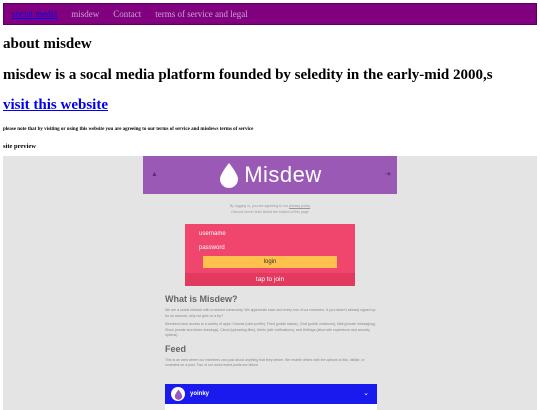 This screenshot has width=540, height=410. I want to click on nav-link-contact: Contact, so click(127, 14).